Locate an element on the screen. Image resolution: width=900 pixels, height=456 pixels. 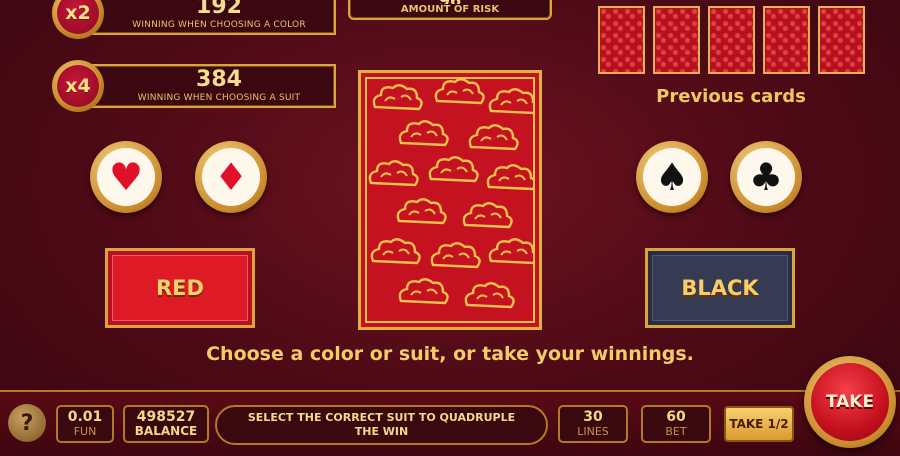
clubs-button: ♣ is located at coordinates (766, 177).